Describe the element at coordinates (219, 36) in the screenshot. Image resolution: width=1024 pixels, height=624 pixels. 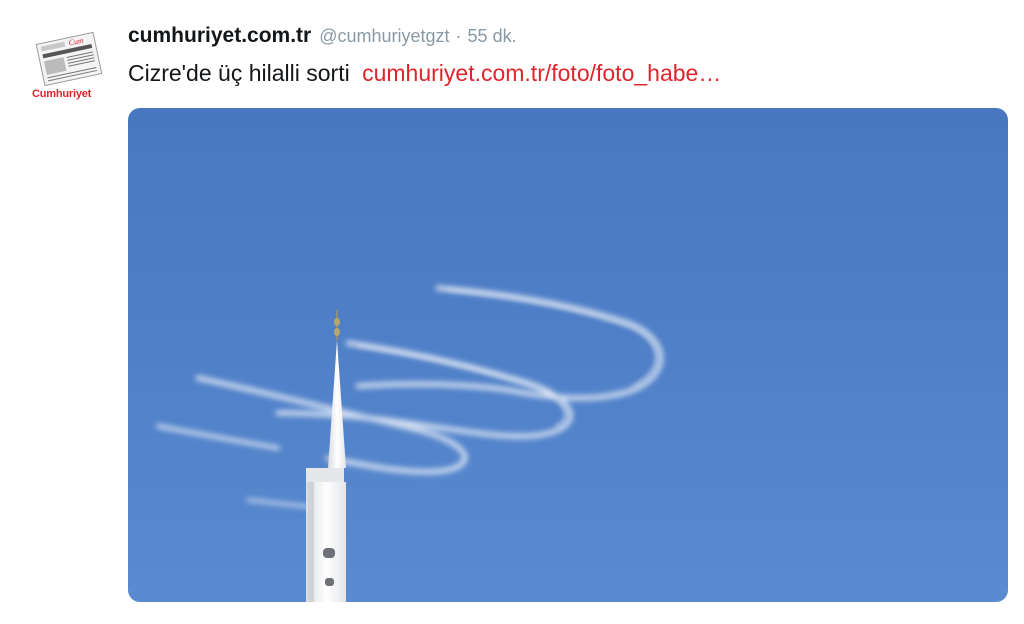
I see `display-name: cumhuriyet.com.tr` at that location.